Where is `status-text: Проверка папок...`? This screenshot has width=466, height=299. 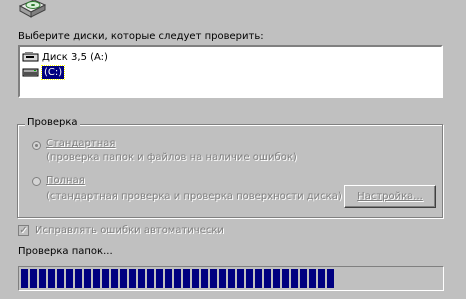 status-text: Проверка папок... is located at coordinates (65, 251).